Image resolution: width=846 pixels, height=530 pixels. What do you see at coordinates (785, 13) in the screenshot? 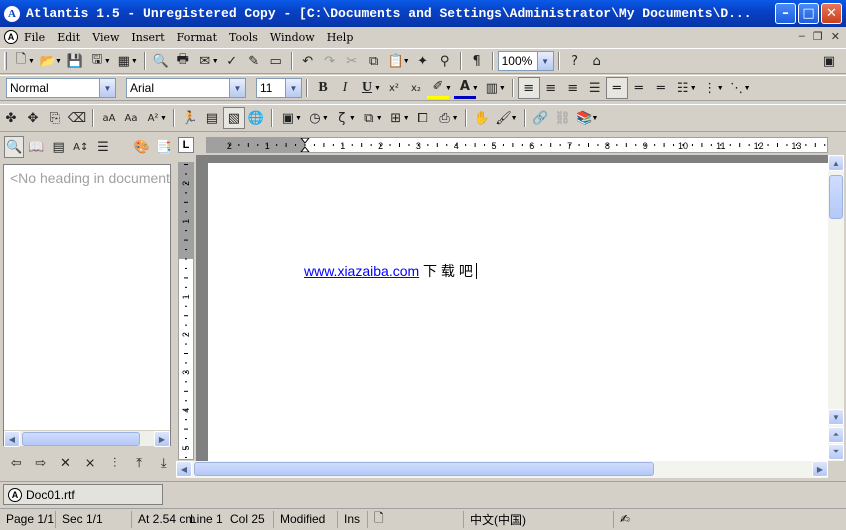
I see `minimize-button: –` at bounding box center [785, 13].